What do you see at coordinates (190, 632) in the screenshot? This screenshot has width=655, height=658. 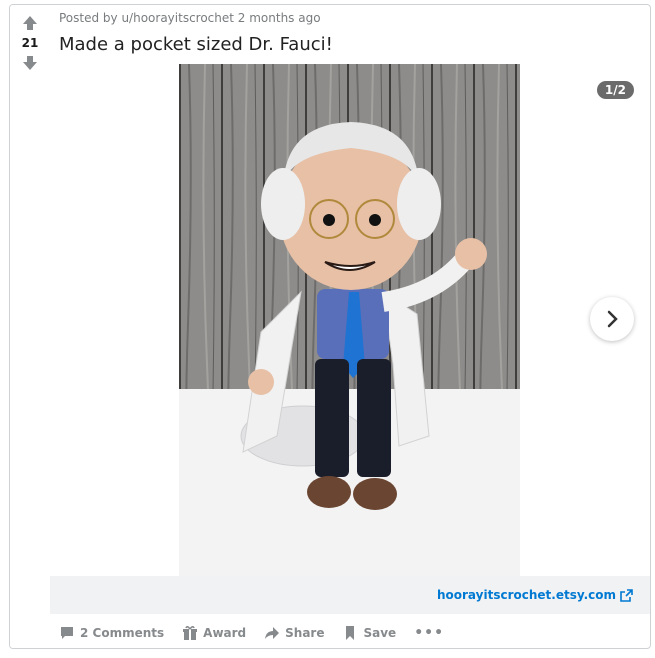 I see `gift-icon` at bounding box center [190, 632].